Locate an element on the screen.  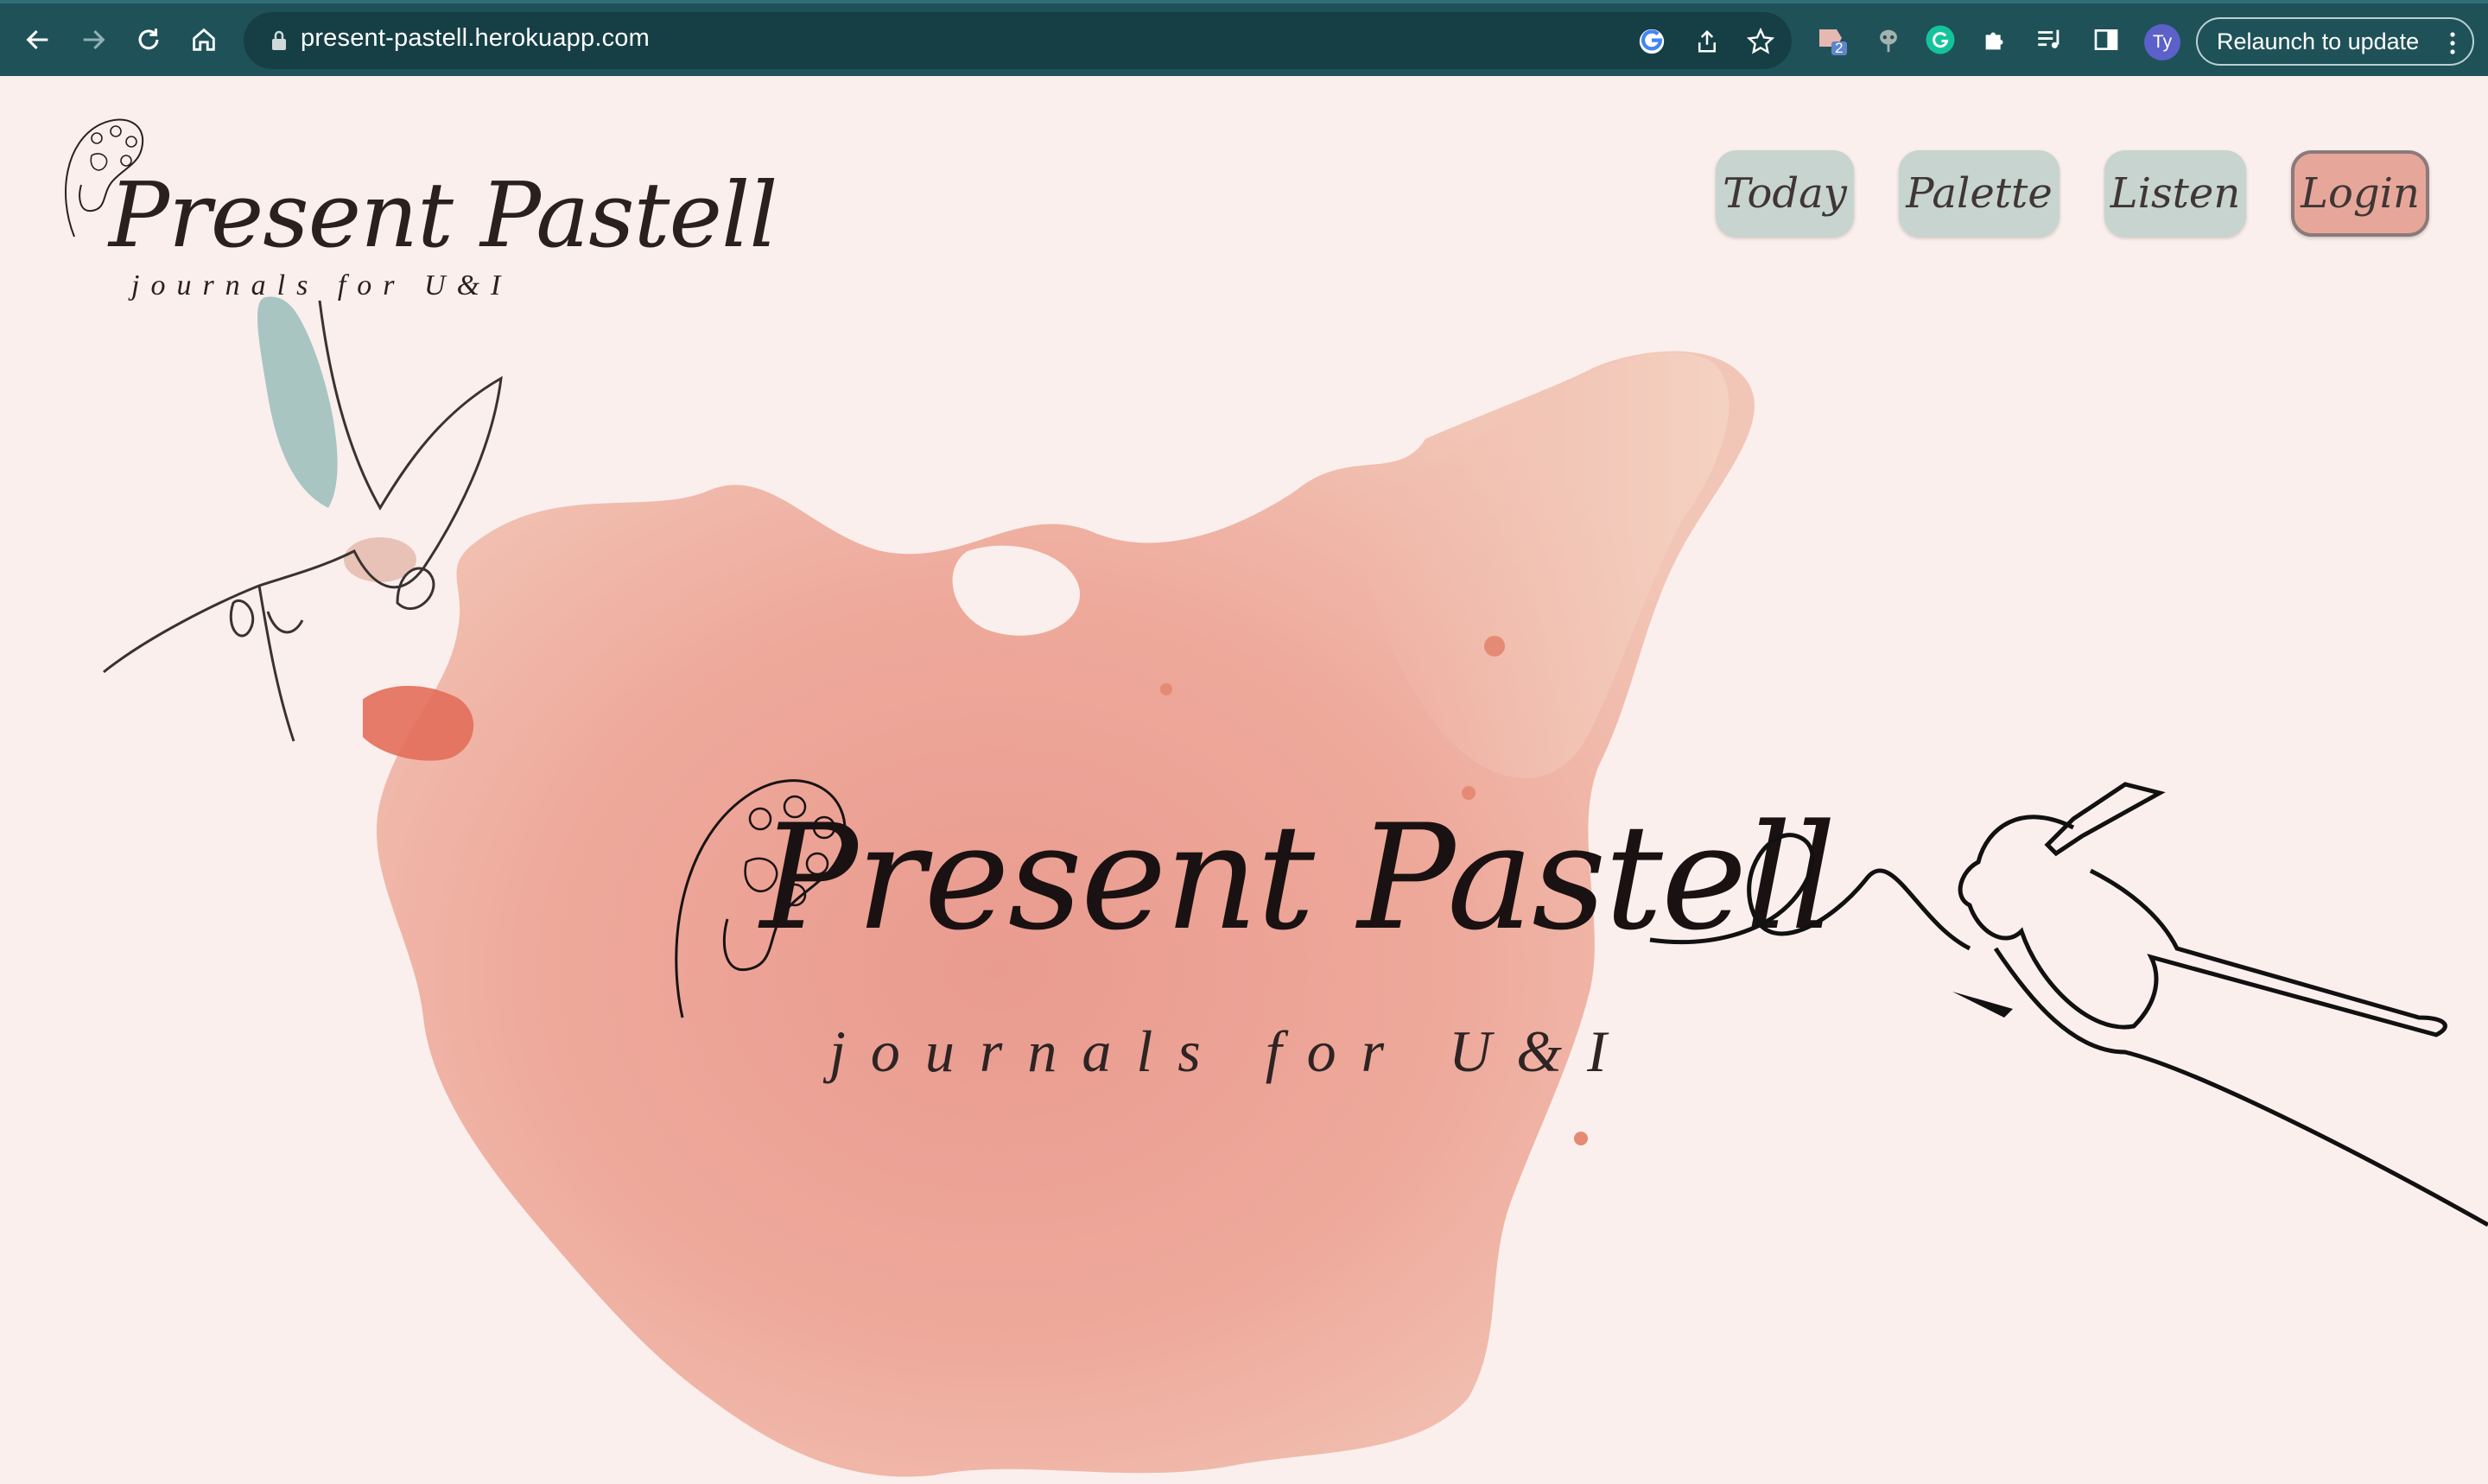
extension-alien-icon is located at coordinates (1888, 40).